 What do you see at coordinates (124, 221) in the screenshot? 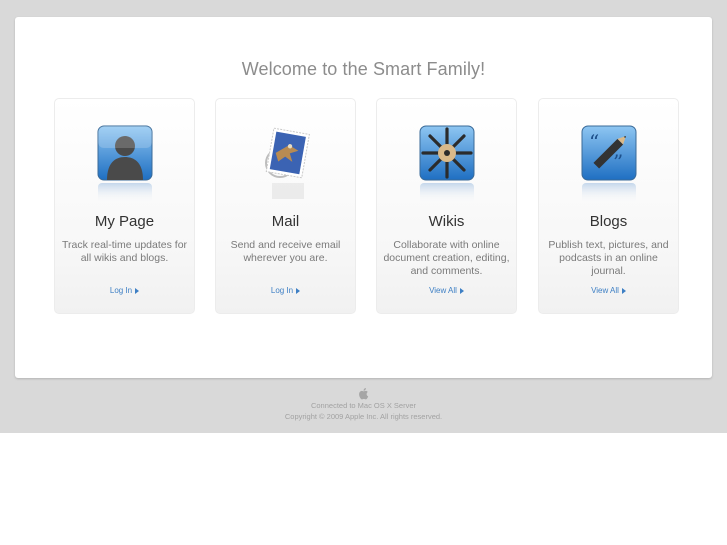
I see `card-title: My Page` at bounding box center [124, 221].